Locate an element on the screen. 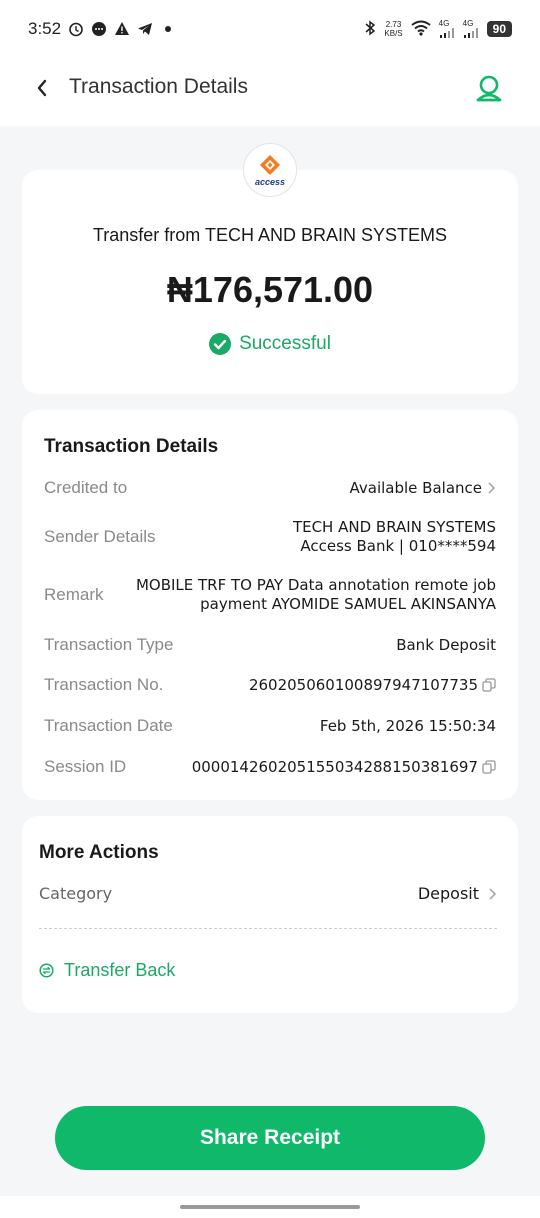 The image size is (540, 1218). bank-logo-text: access is located at coordinates (270, 181).